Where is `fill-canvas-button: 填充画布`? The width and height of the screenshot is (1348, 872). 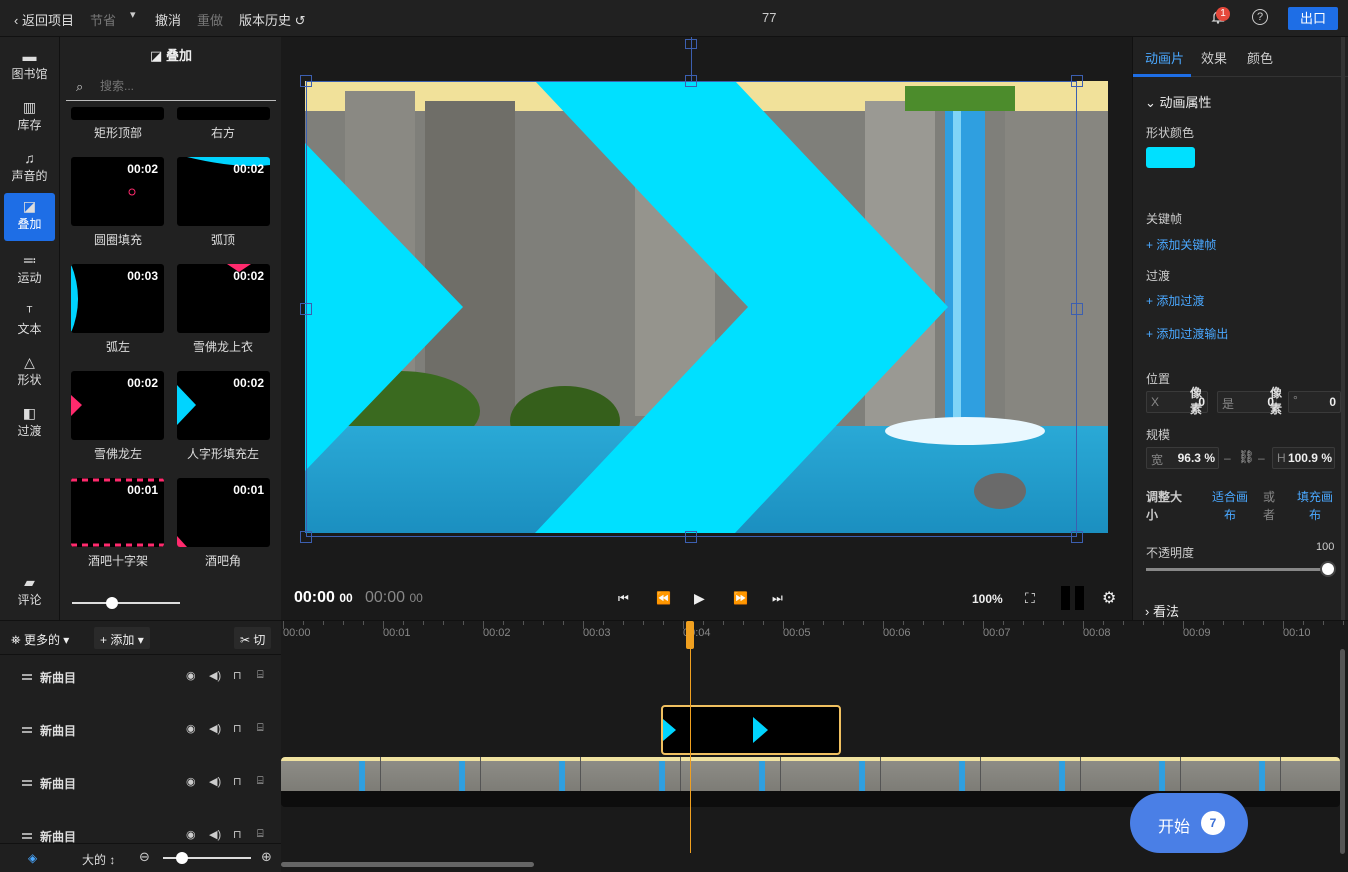 fill-canvas-button: 填充画布 is located at coordinates (1315, 506).